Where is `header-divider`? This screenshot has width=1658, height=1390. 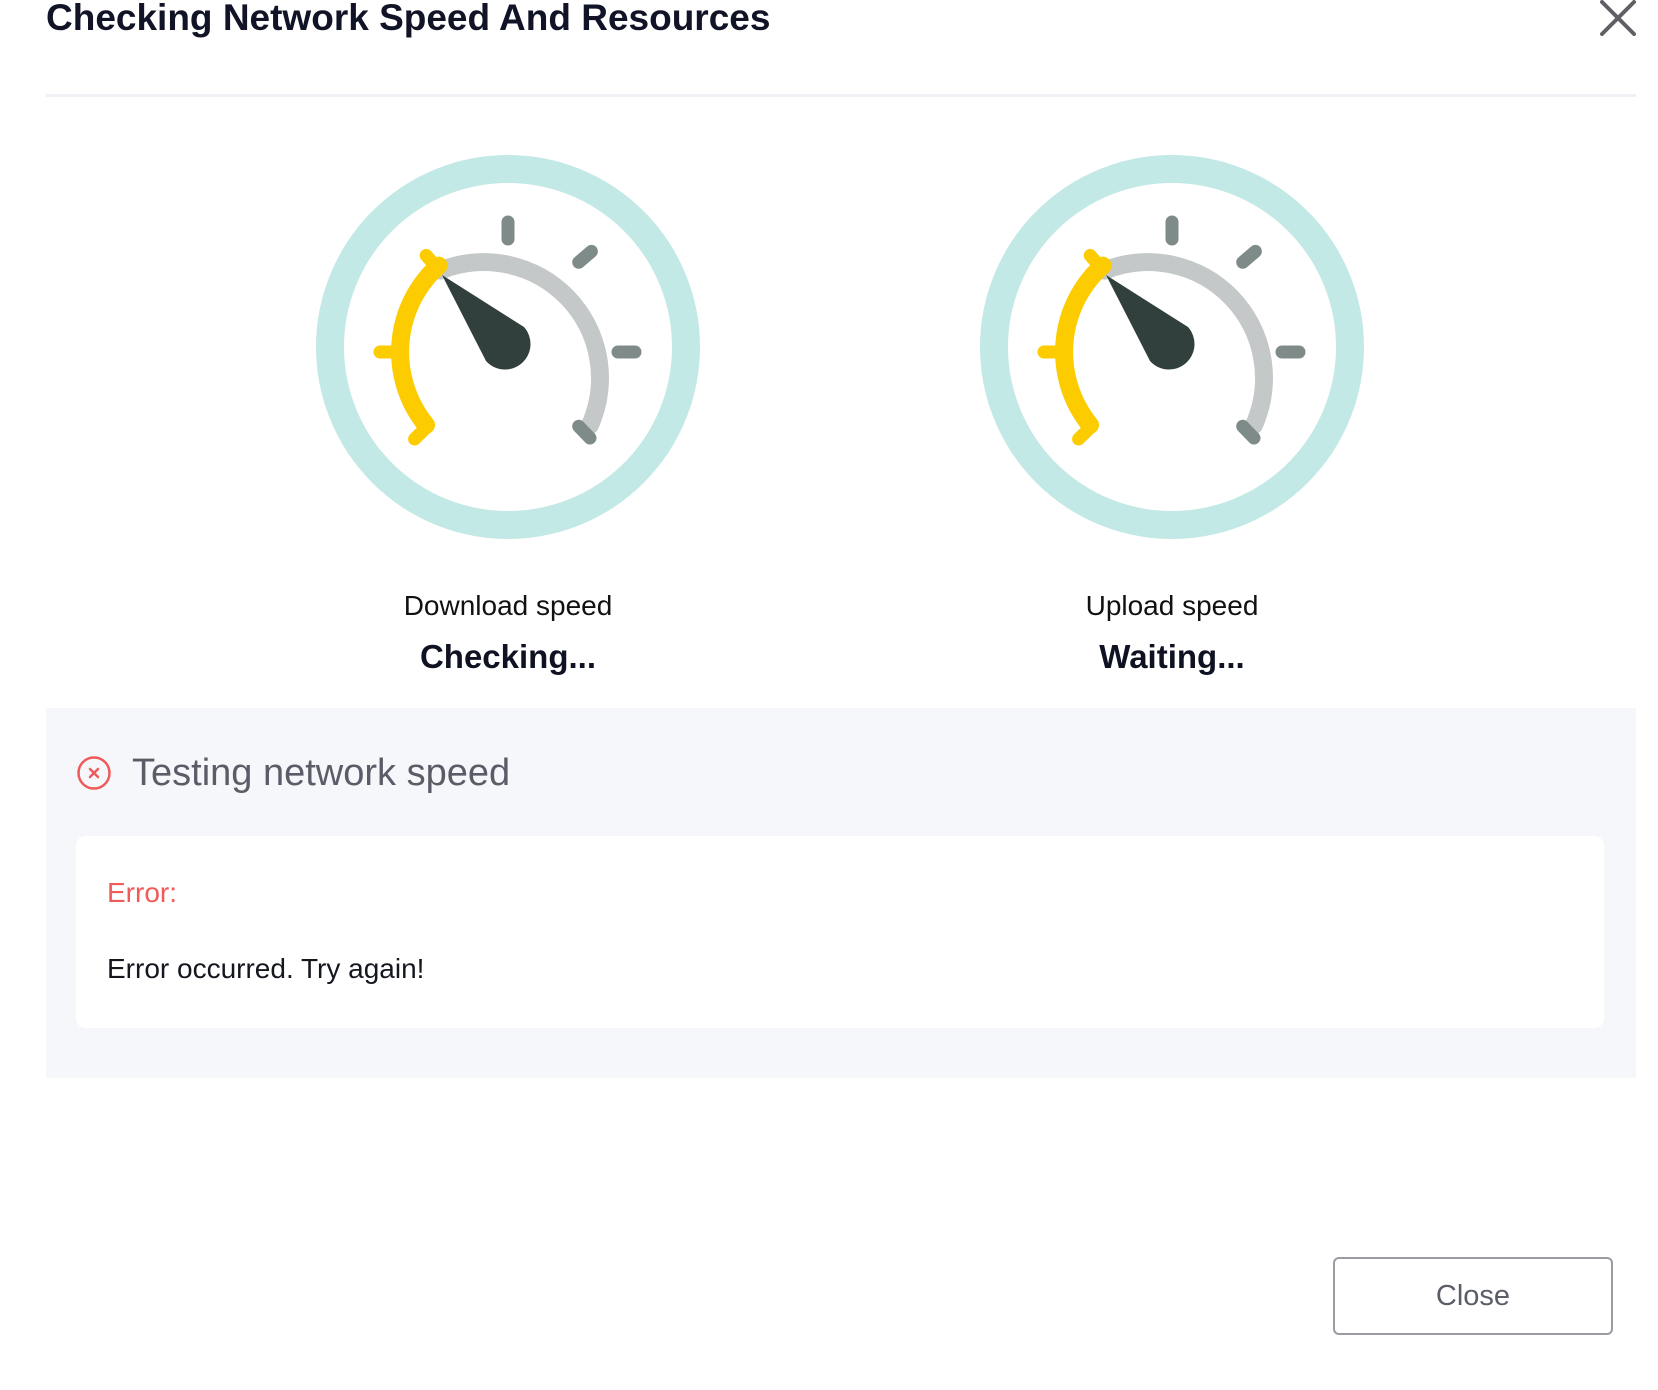
header-divider is located at coordinates (841, 95).